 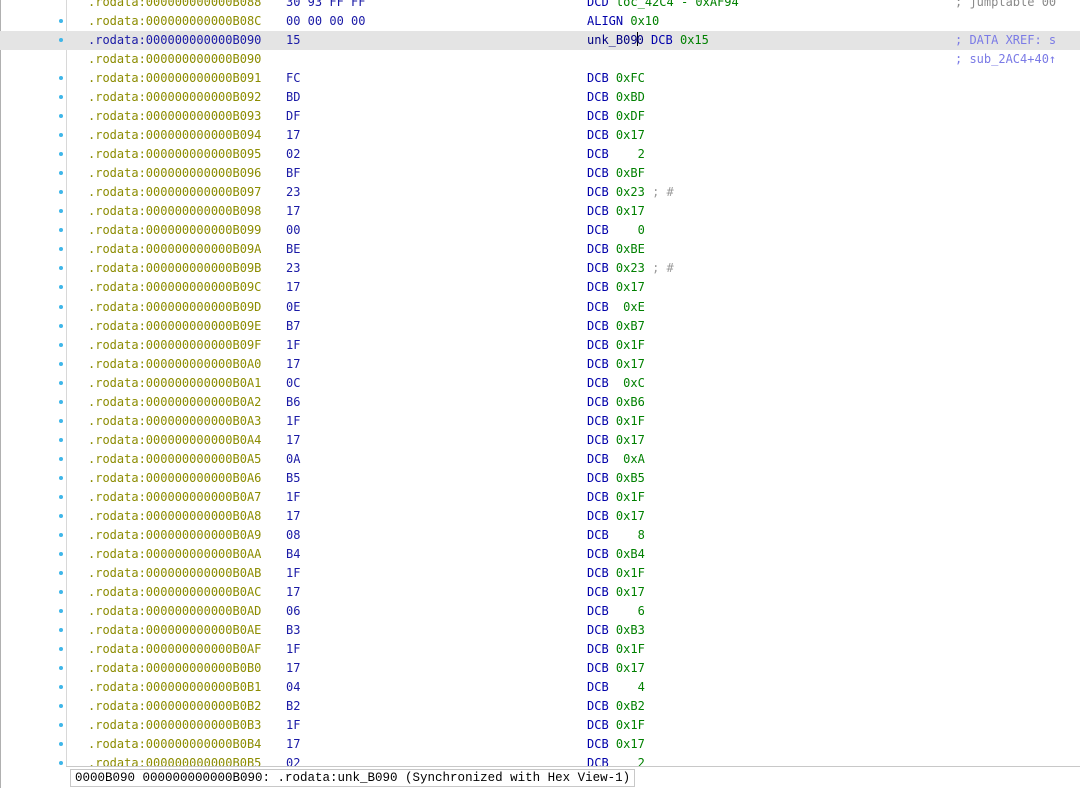 What do you see at coordinates (540, 192) in the screenshot?
I see `listing-row: .rodata:000000000000B097 23 DCB 0x23 ; #` at bounding box center [540, 192].